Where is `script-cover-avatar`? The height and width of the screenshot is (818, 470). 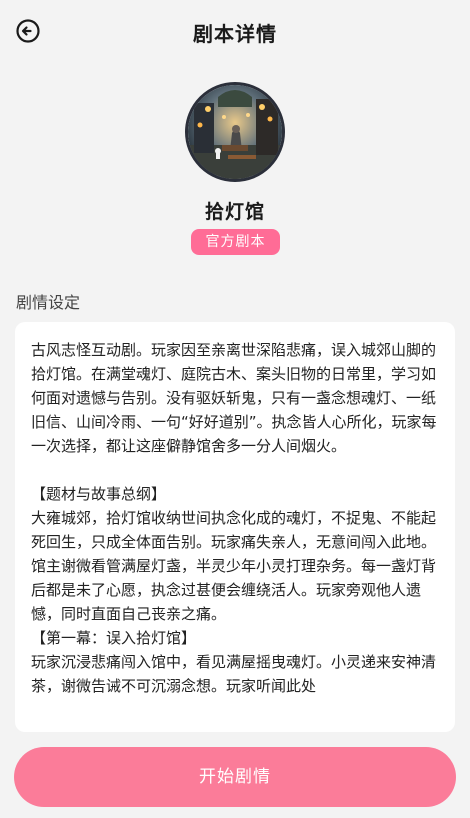
script-cover-avatar is located at coordinates (235, 132).